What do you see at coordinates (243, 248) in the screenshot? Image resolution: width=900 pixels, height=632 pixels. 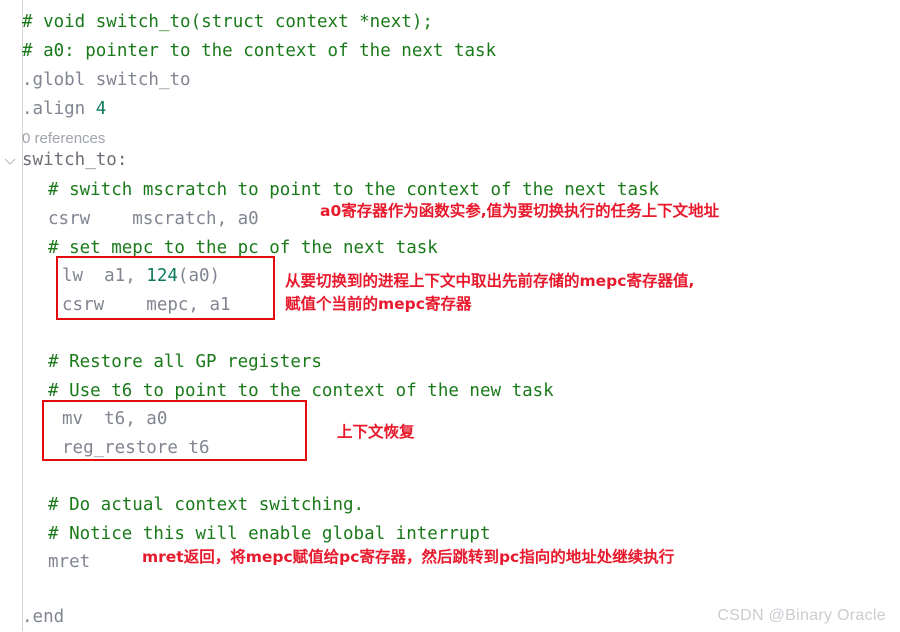 I see `code-line-text: # set mepc to the pc of the next task` at bounding box center [243, 248].